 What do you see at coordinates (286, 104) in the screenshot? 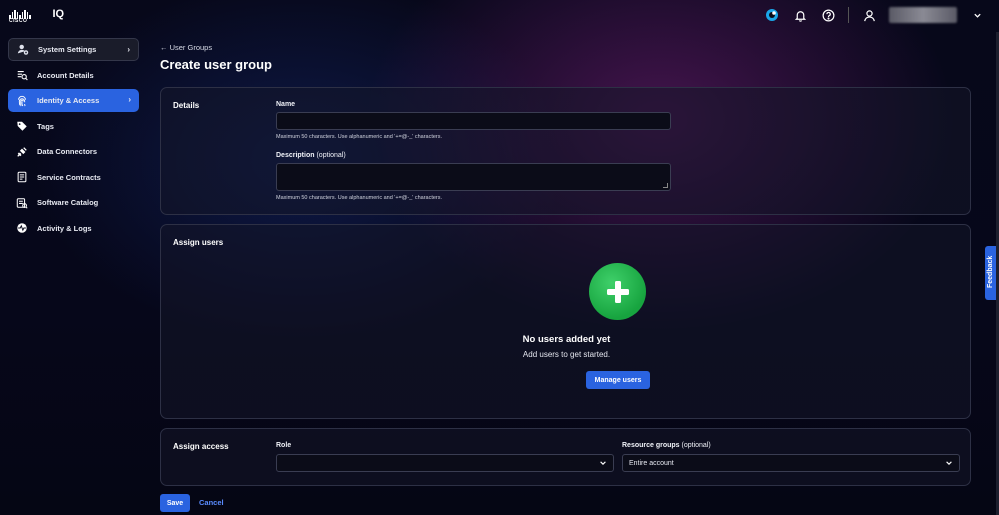
I see `name-label: Name` at bounding box center [286, 104].